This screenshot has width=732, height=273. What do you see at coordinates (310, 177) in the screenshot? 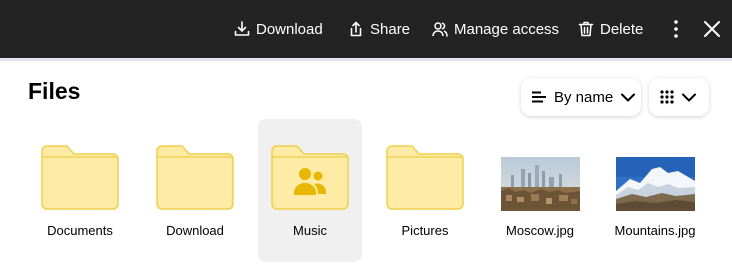
I see `shared-folder-icon` at bounding box center [310, 177].